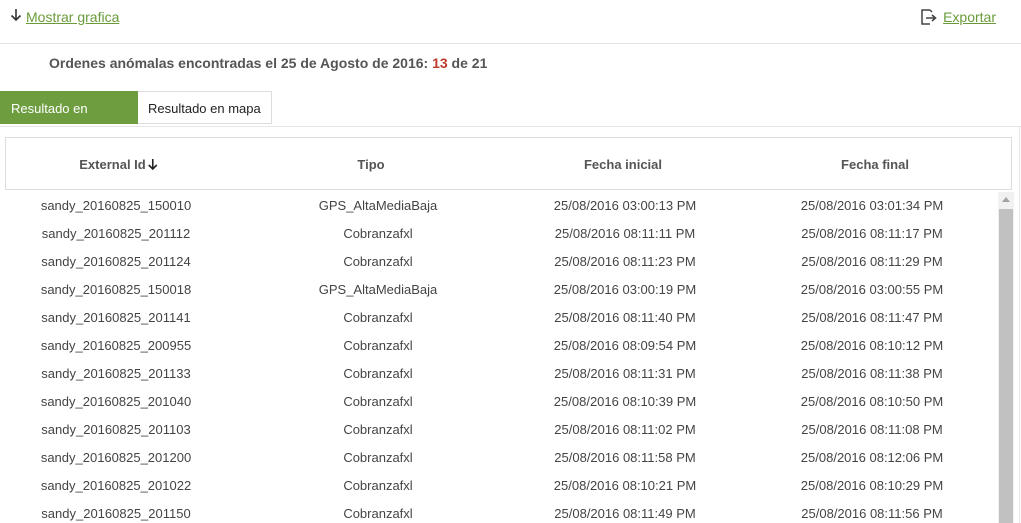  I want to click on export-icon, so click(929, 17).